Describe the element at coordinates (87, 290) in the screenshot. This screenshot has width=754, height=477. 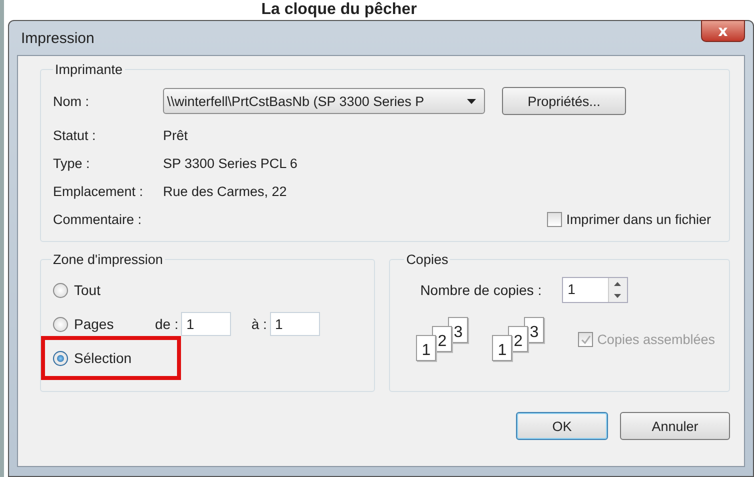
I see `radio-label: Tout` at that location.